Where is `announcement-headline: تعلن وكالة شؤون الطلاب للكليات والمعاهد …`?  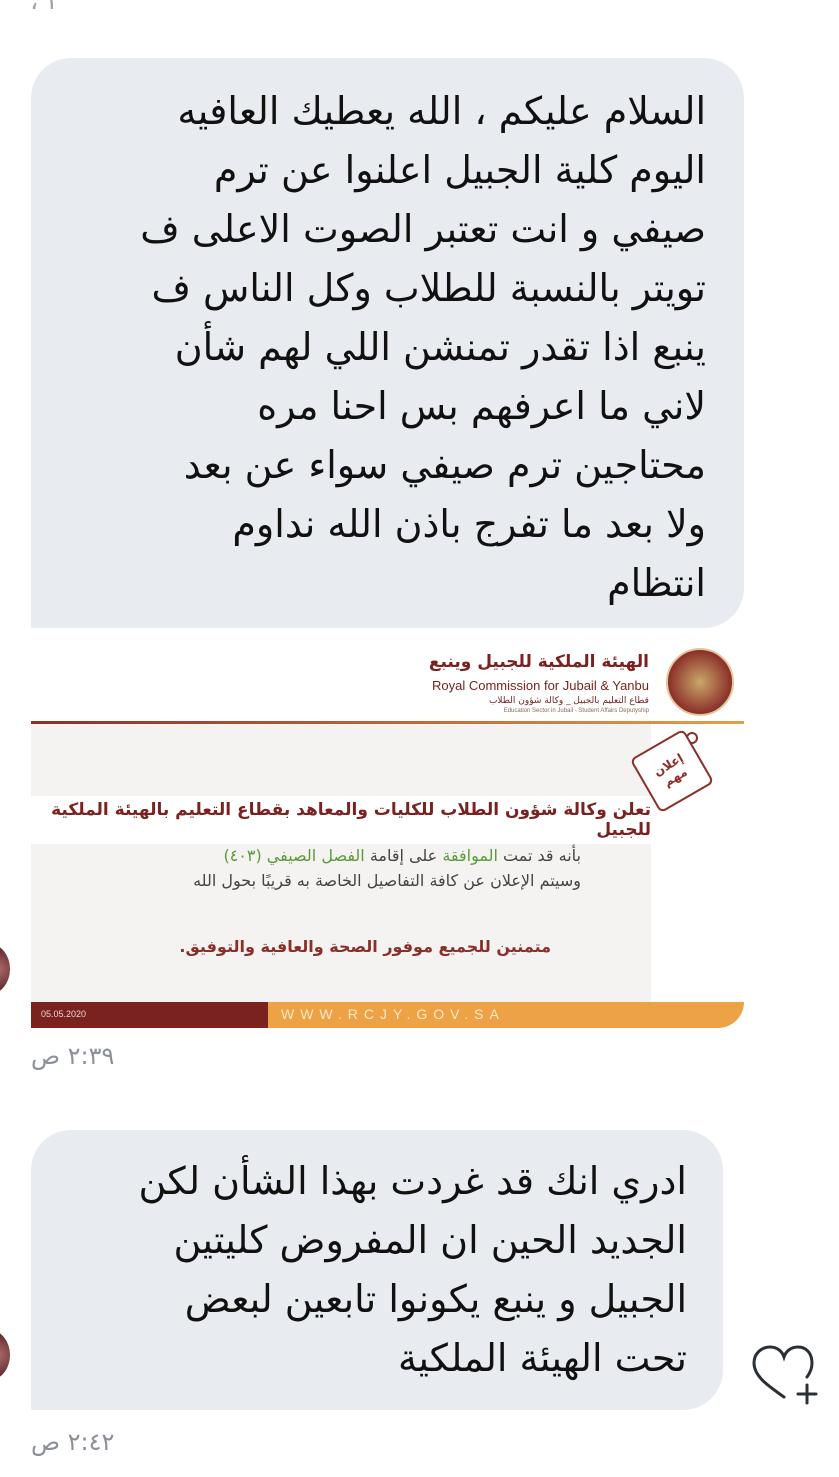 announcement-headline: تعلن وكالة شؤون الطلاب للكليات والمعاهد … is located at coordinates (341, 820).